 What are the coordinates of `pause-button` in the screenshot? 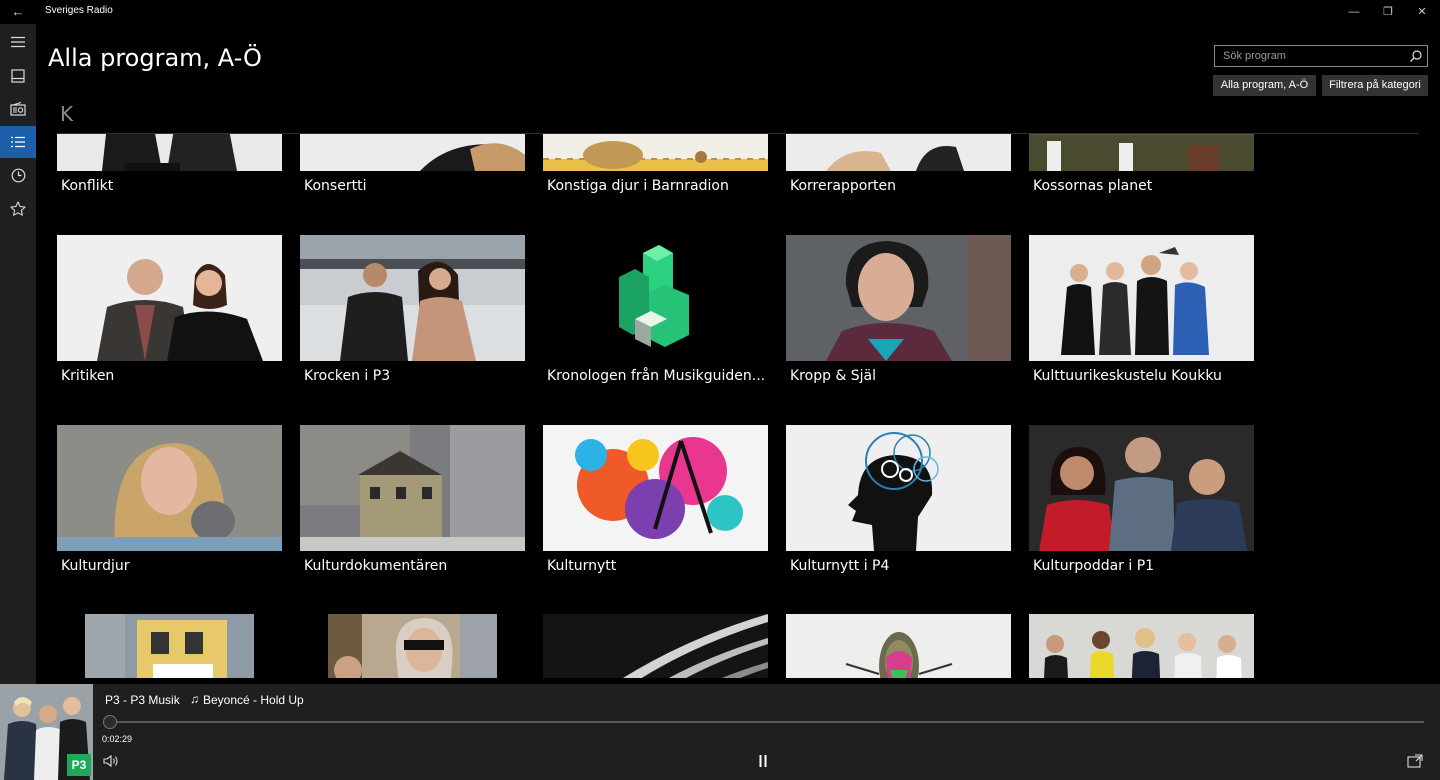 It's located at (763, 761).